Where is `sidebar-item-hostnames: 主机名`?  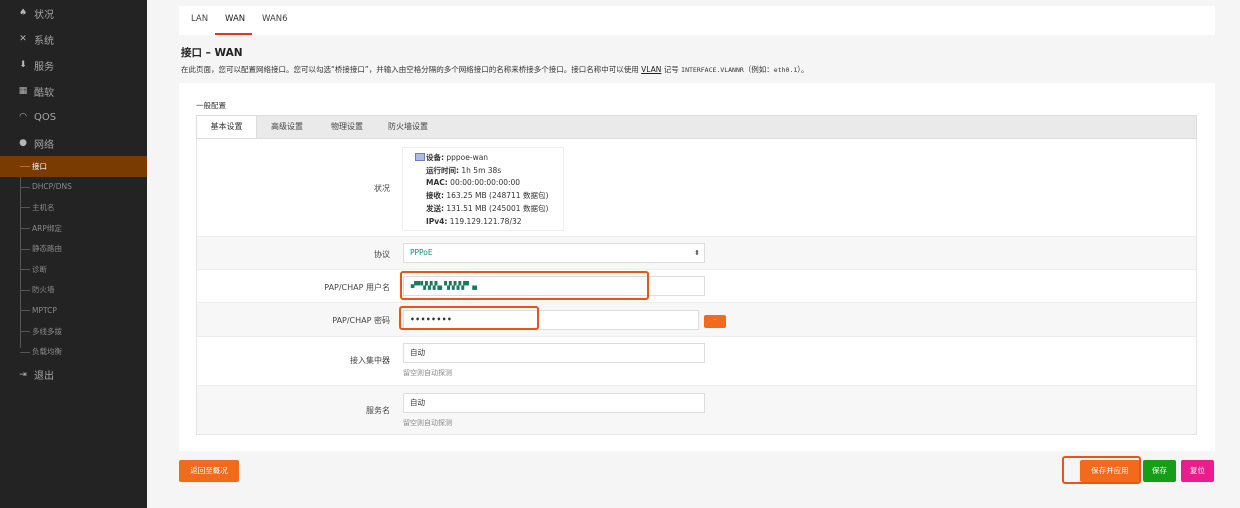
sidebar-item-hostnames: 主机名 is located at coordinates (73, 207).